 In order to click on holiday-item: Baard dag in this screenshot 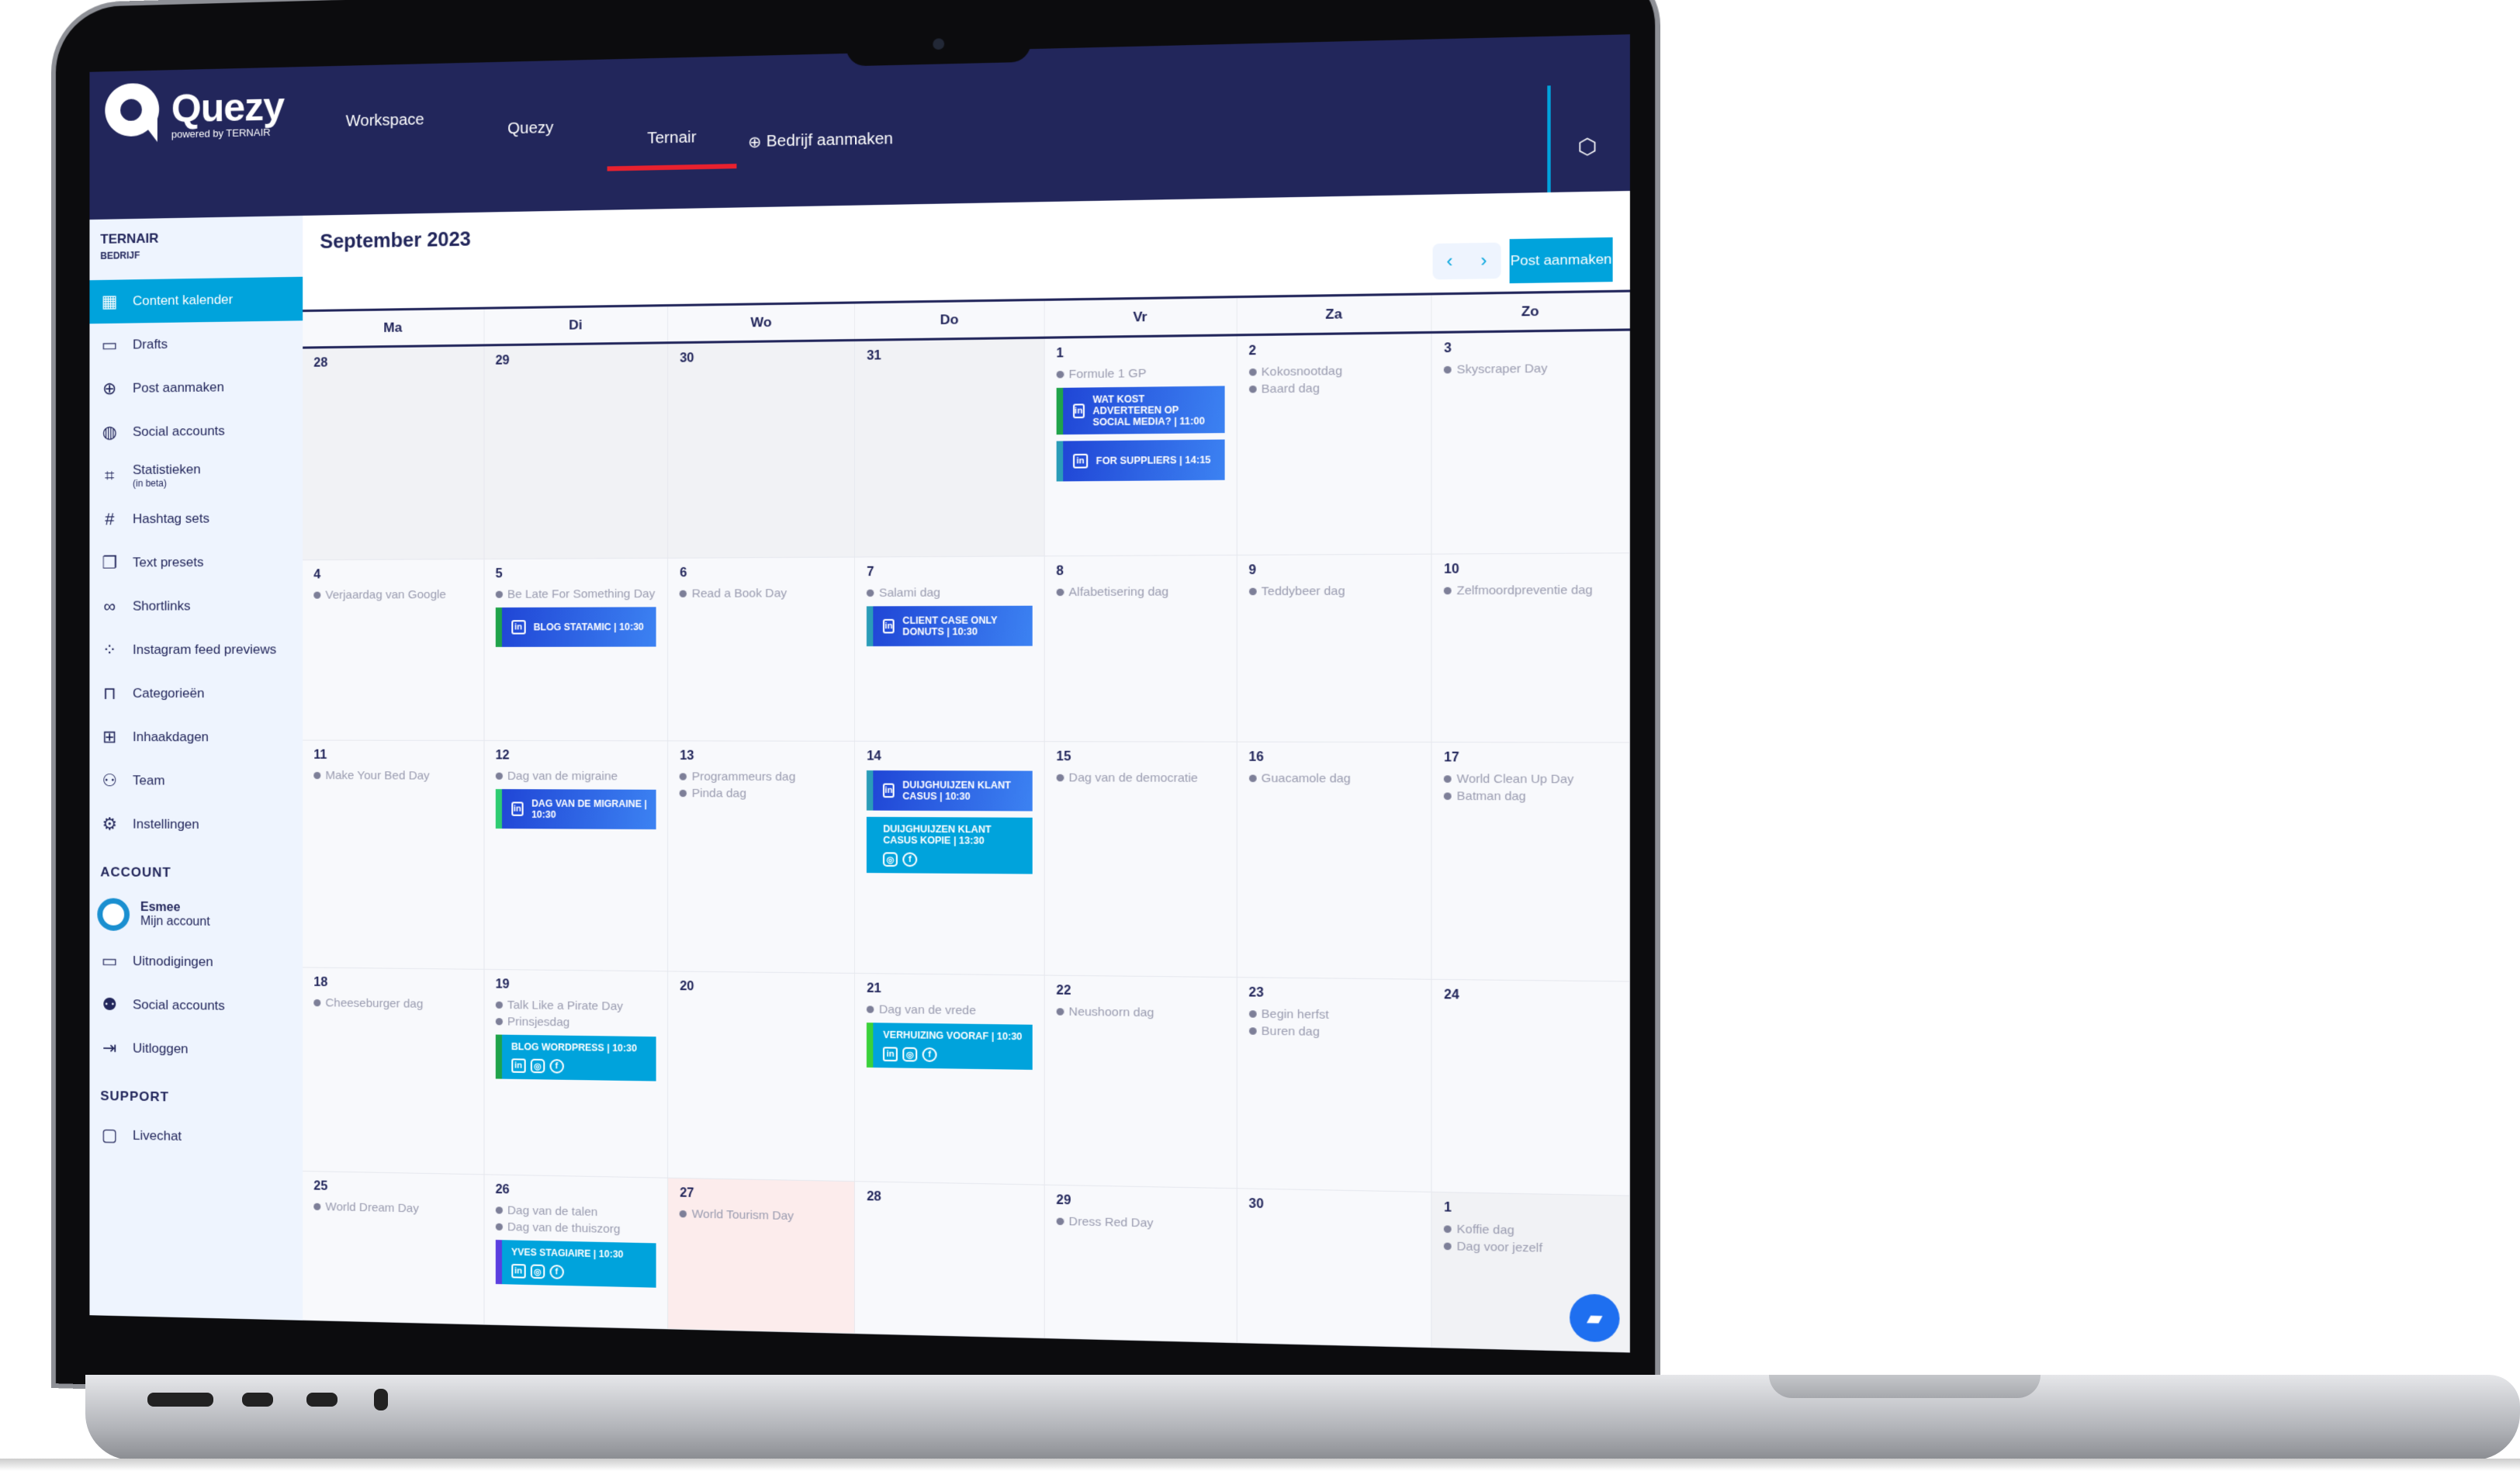, I will do `click(1333, 388)`.